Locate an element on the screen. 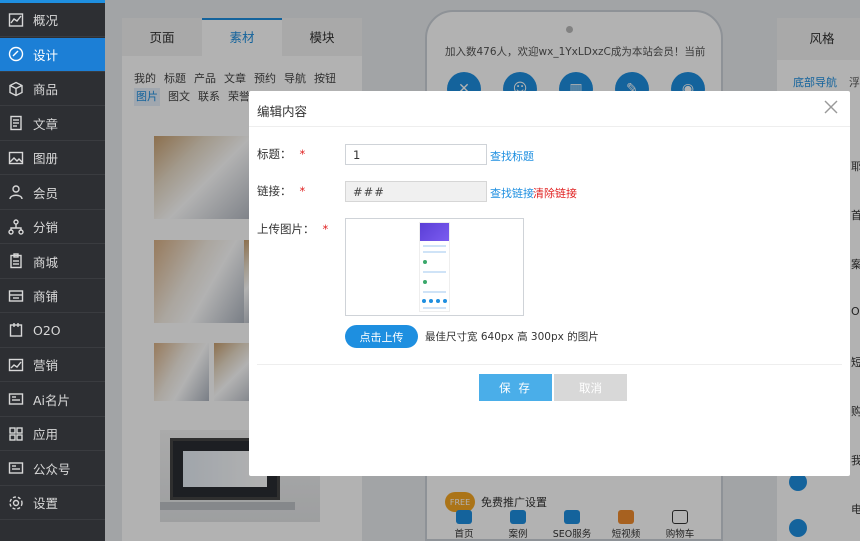 The width and height of the screenshot is (860, 541). user-icon is located at coordinates (16, 192).